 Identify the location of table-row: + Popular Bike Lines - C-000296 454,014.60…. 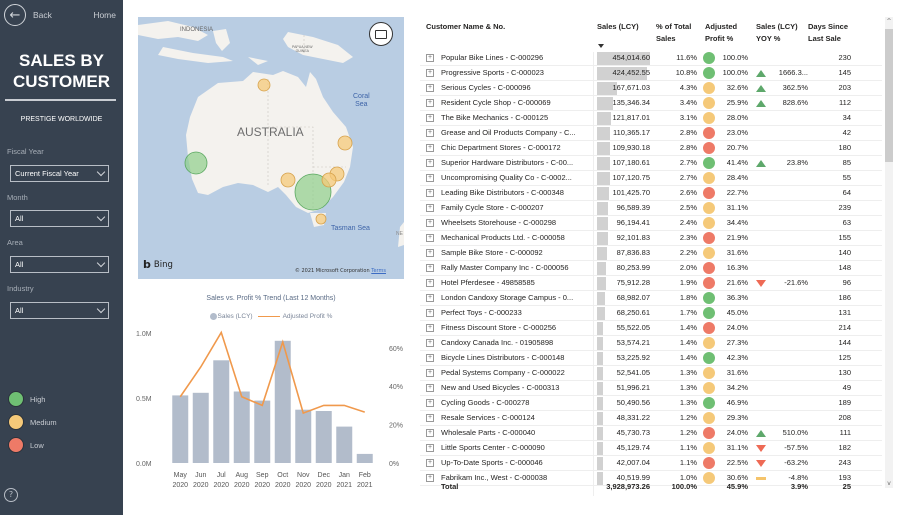
(651, 58).